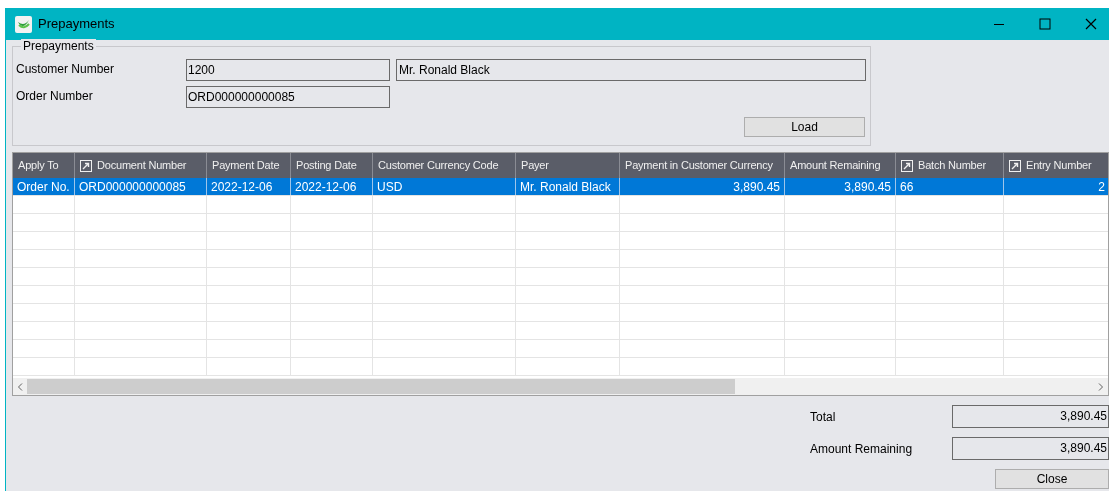  What do you see at coordinates (20, 386) in the screenshot?
I see `scroll-left-icon` at bounding box center [20, 386].